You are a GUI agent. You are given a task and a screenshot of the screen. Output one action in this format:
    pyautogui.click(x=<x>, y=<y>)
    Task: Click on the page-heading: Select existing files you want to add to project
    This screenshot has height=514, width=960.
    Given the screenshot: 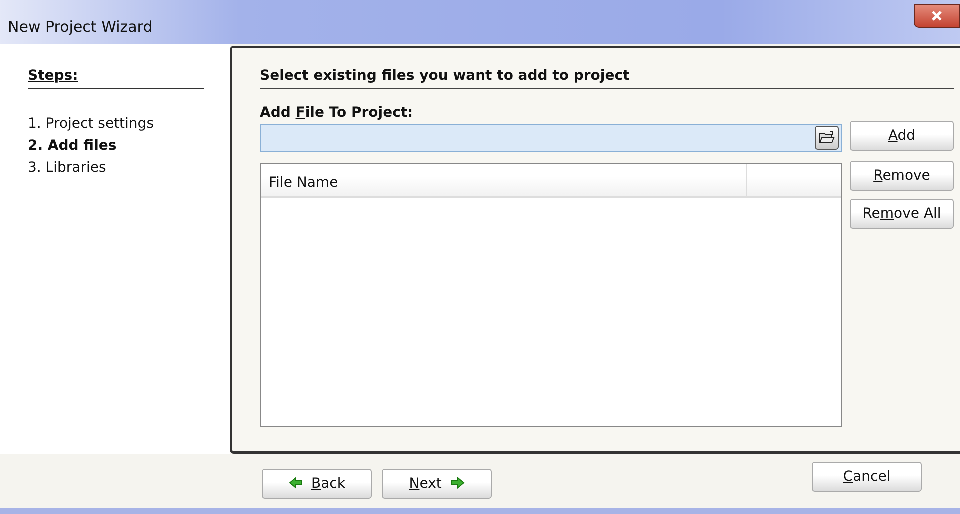 What is the action you would take?
    pyautogui.click(x=607, y=77)
    